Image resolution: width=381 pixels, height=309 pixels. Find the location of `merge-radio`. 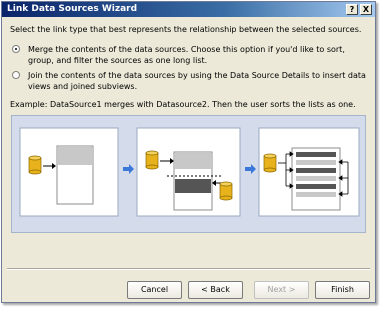

merge-radio is located at coordinates (16, 49).